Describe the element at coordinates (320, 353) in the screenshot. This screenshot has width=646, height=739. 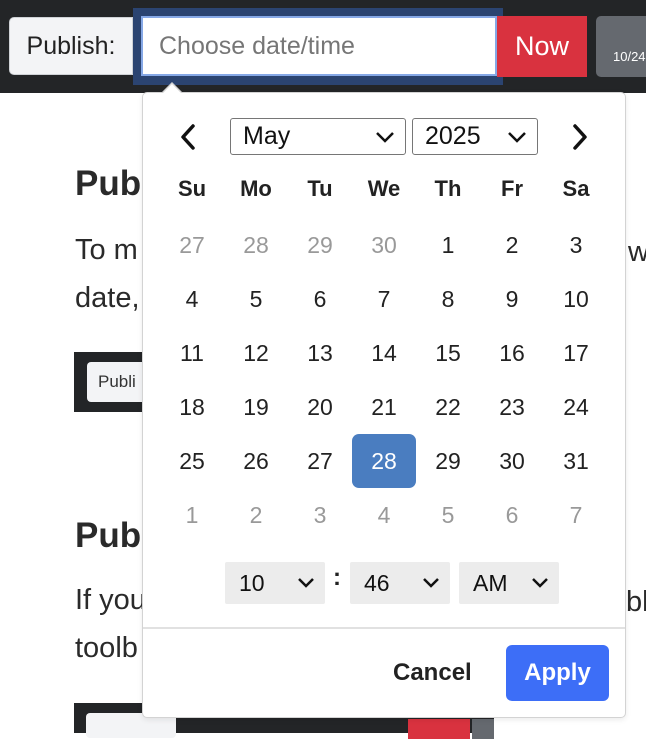
I see `day-cell: 13` at that location.